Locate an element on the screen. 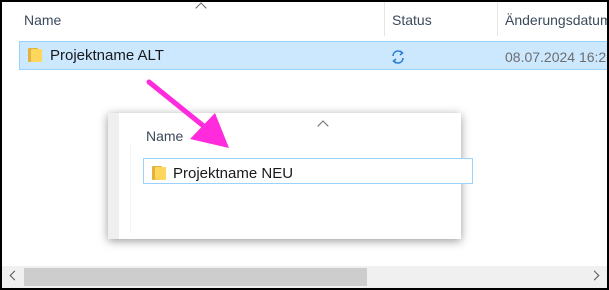  file-row-date: 08.07.2024 16:25 is located at coordinates (556, 57).